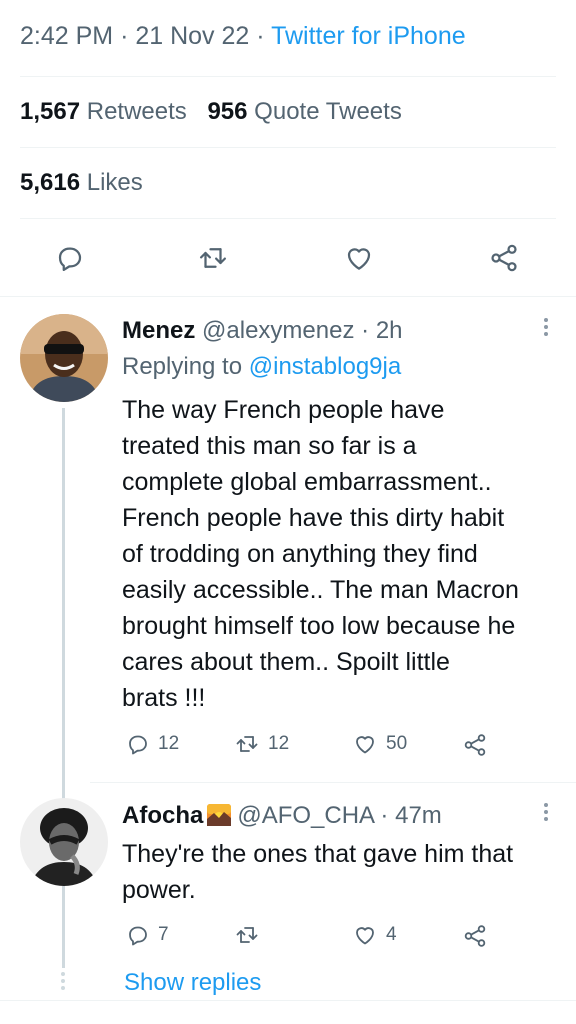 This screenshot has width=576, height=1024. Describe the element at coordinates (325, 366) in the screenshot. I see `replying-to-handle: @instablog9ja` at that location.